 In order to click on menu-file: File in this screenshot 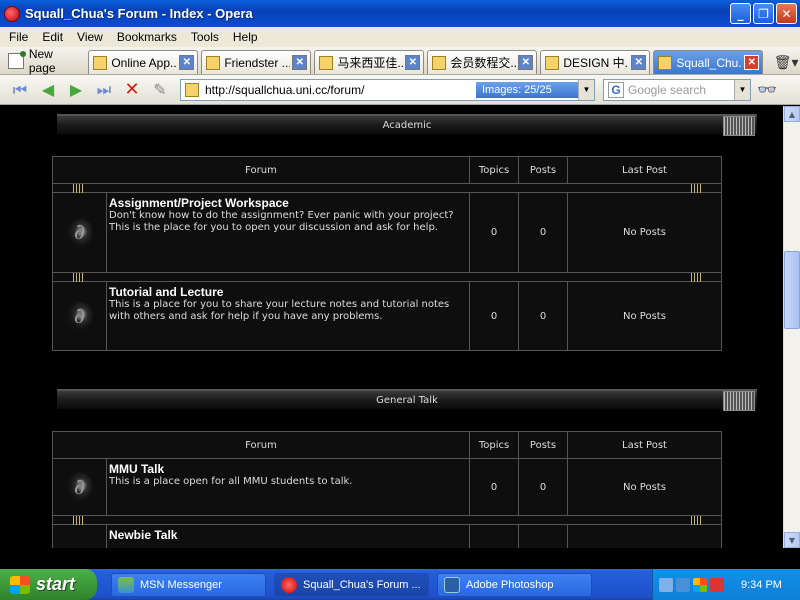, I will do `click(18, 37)`.